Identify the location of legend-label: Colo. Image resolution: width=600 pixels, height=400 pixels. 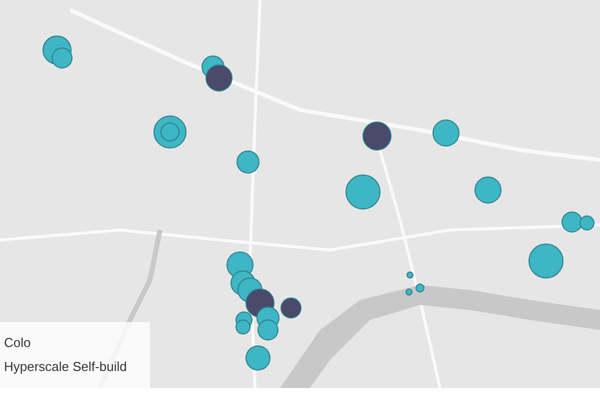
(18, 343).